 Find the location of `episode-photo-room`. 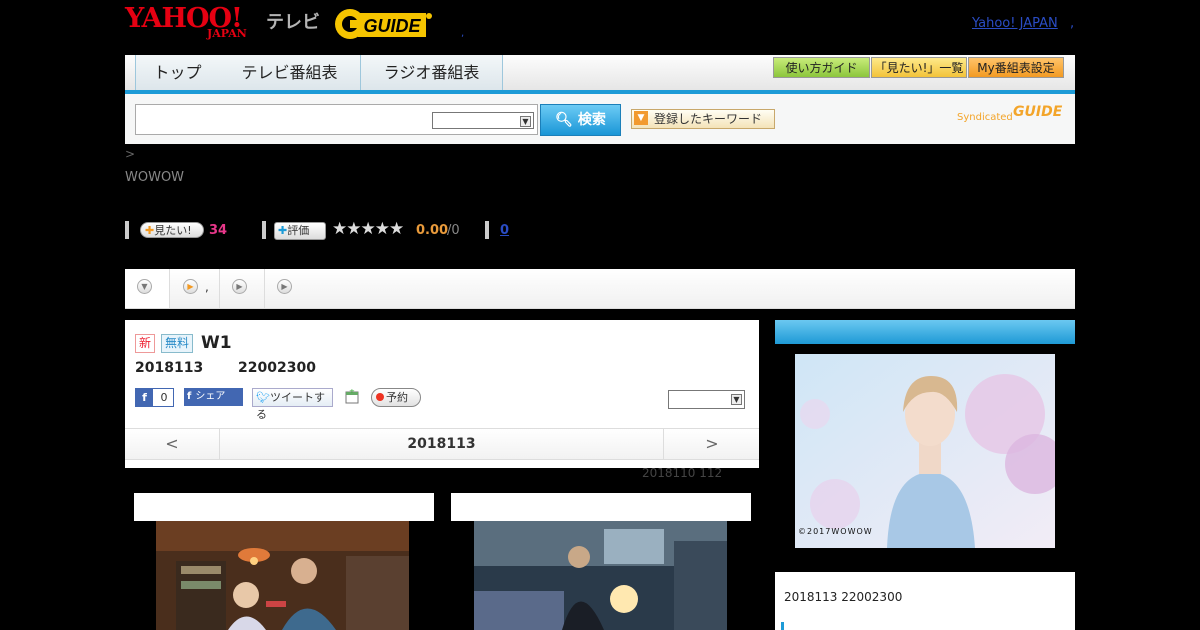

episode-photo-room is located at coordinates (600, 575).